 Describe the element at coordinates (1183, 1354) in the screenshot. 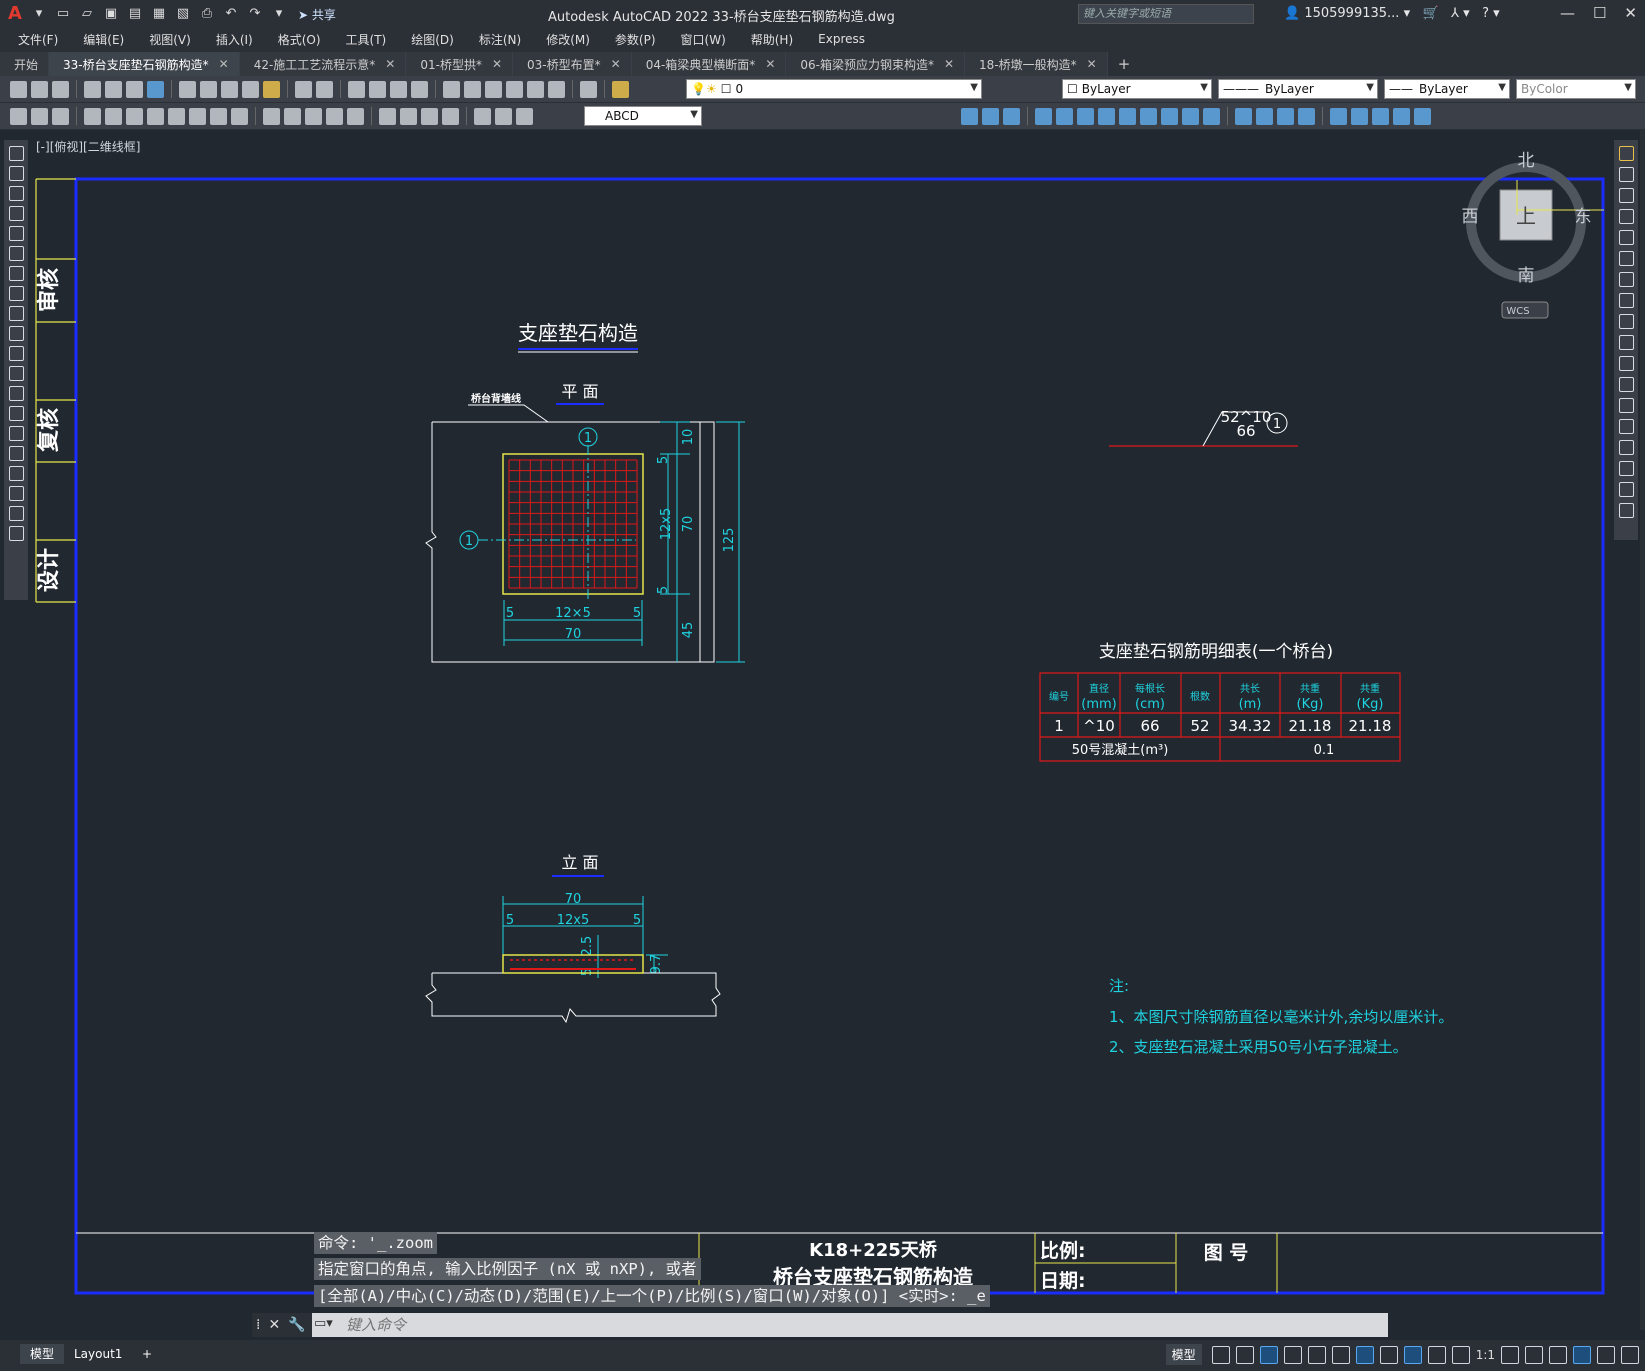

I see `model-space-button: 模型` at that location.